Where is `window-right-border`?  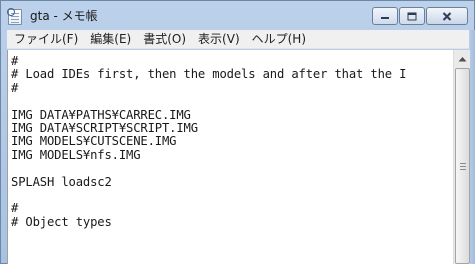 window-right-border is located at coordinates (472, 147).